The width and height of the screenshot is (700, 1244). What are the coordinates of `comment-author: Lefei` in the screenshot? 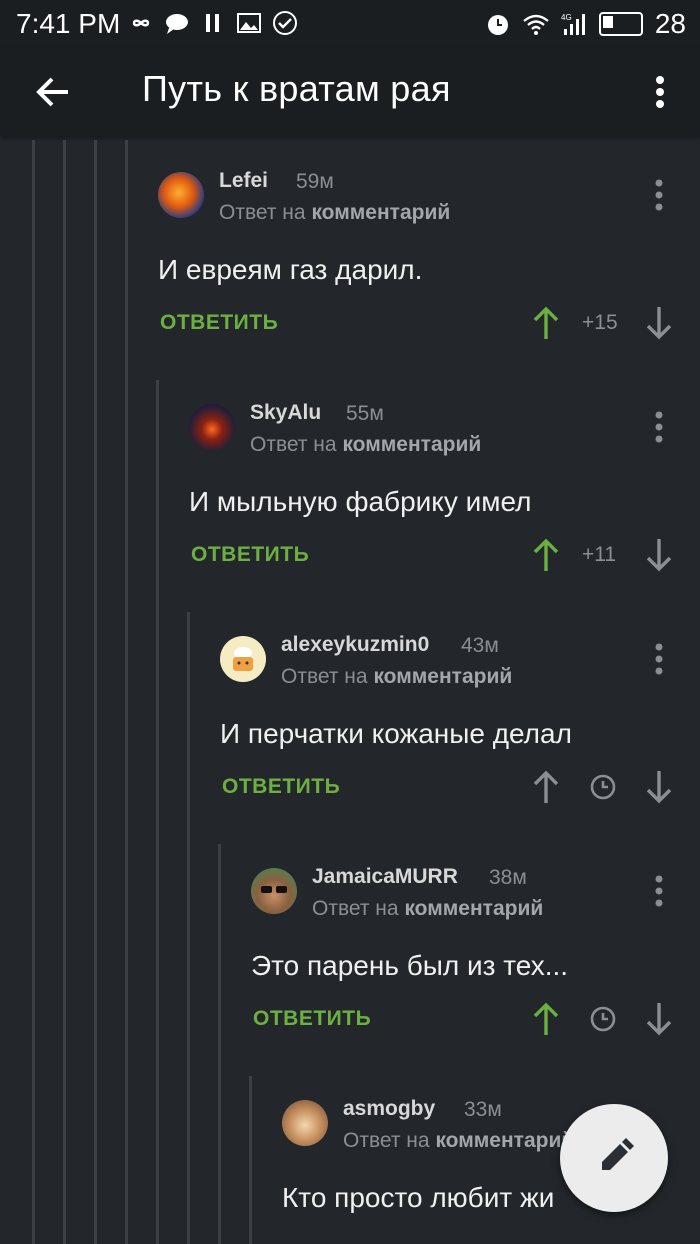 It's located at (243, 181).